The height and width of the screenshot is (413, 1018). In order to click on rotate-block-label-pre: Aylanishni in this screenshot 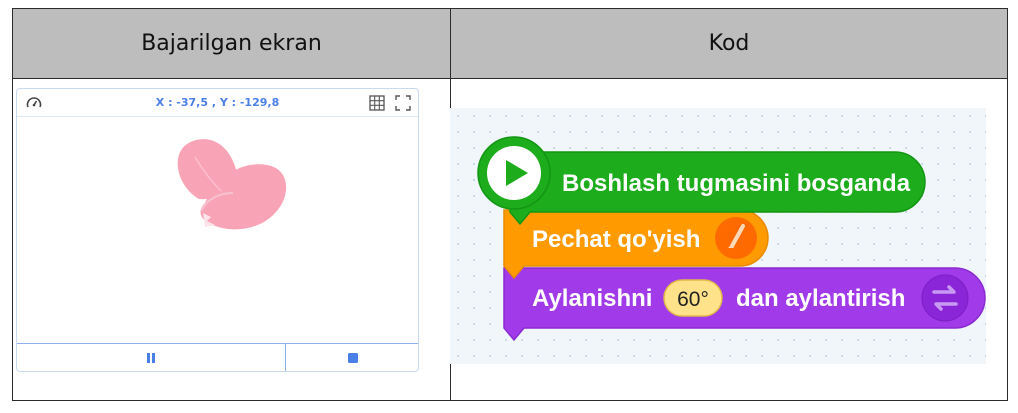, I will do `click(592, 298)`.